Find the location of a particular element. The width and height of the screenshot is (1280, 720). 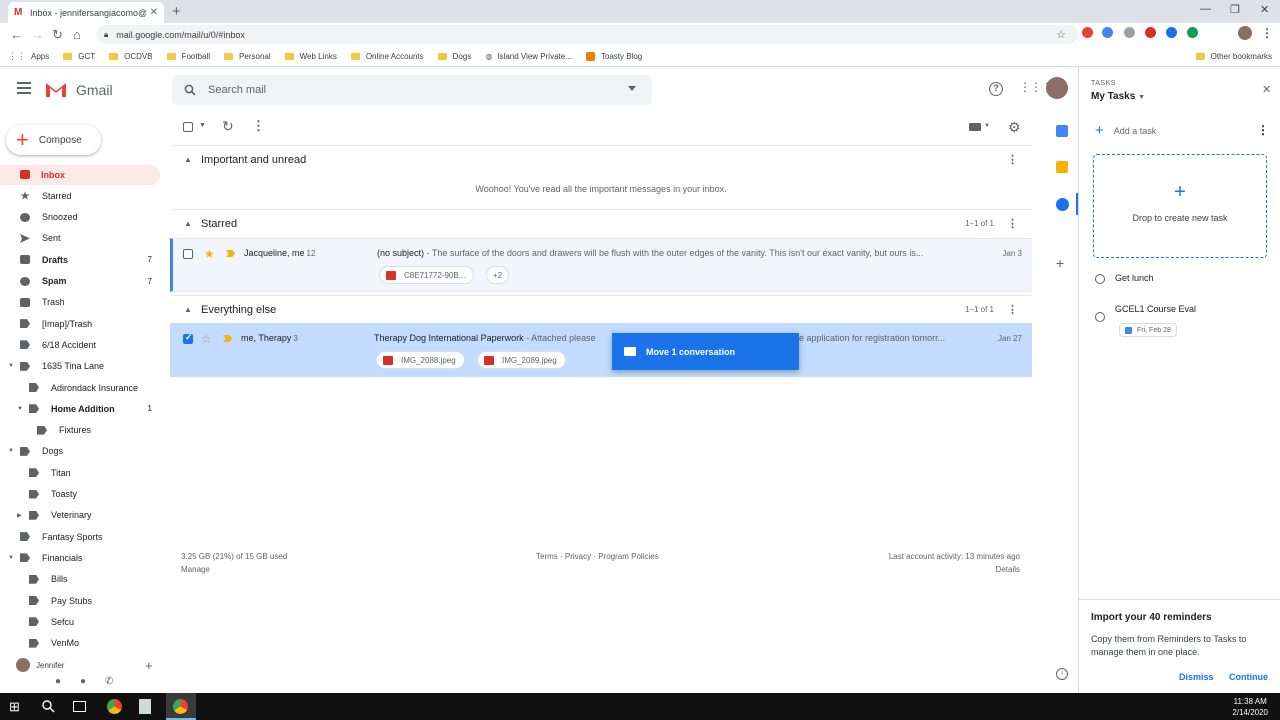

bookmark-online-accounts: Online Accounts is located at coordinates (387, 56).